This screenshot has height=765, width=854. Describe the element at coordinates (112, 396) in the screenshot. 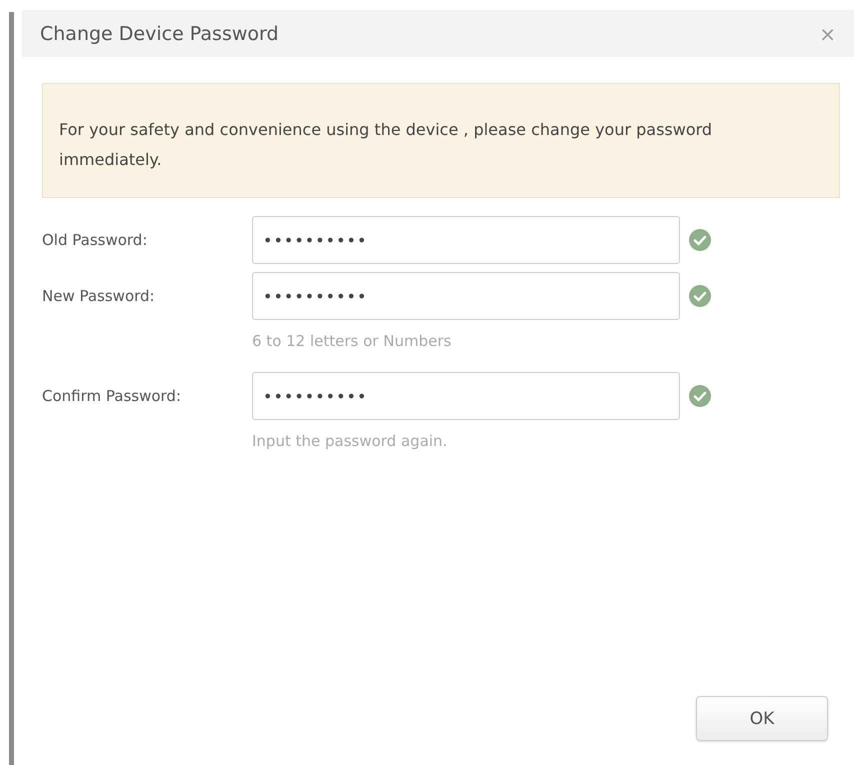

I see `field-label: Confirm Password:` at that location.